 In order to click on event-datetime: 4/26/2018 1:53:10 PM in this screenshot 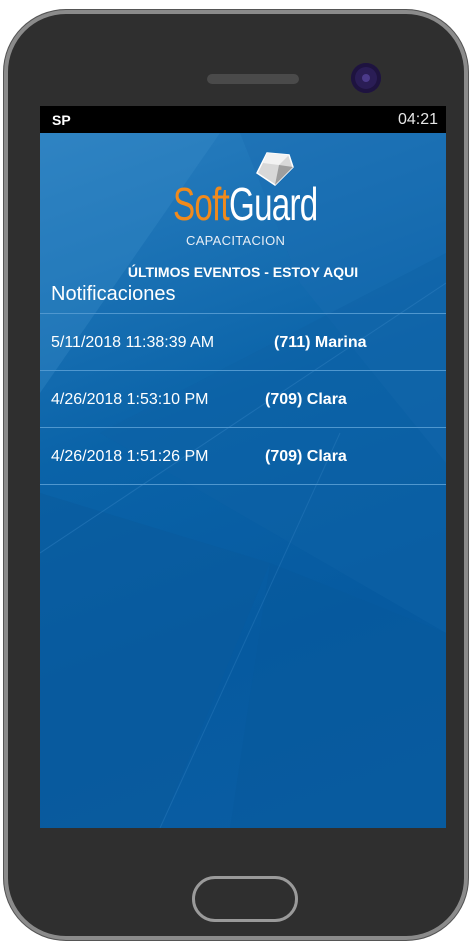, I will do `click(130, 399)`.